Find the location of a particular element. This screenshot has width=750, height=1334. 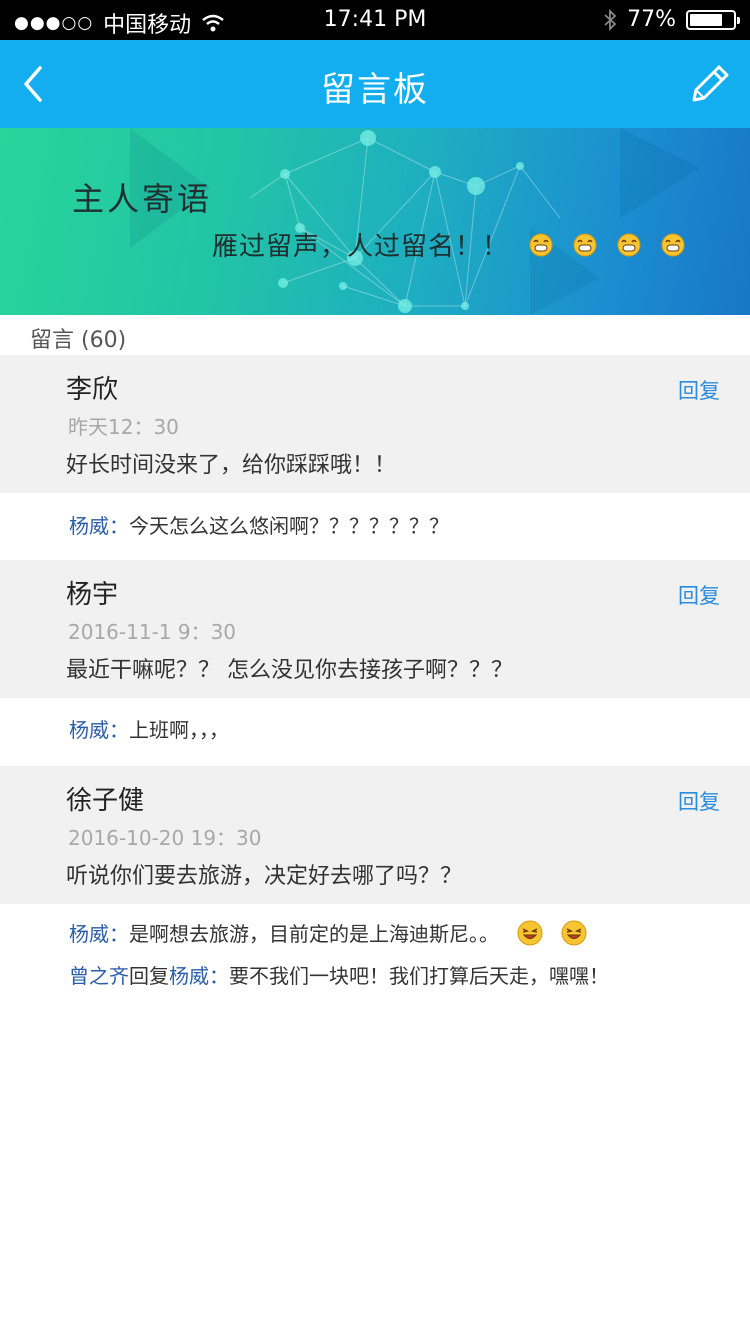

reply-item: 曾之齐 回复 杨威：要不我们一块吧！我们打算后天走，嘿嘿！ is located at coordinates (339, 974).